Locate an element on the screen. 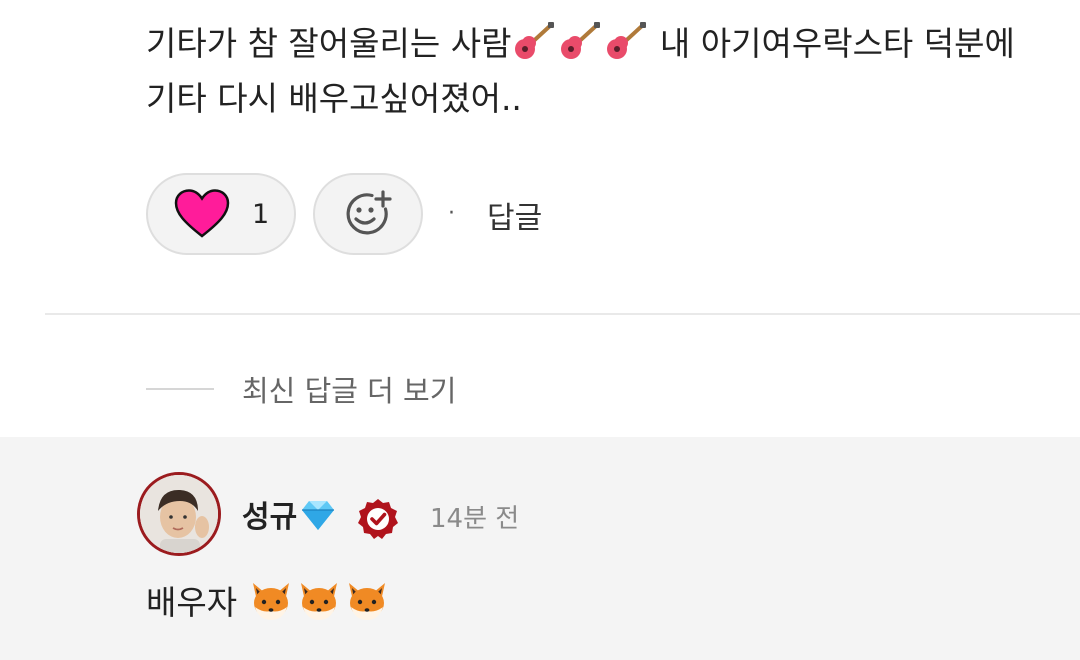  reply-text-content: 배우자 is located at coordinates (192, 602).